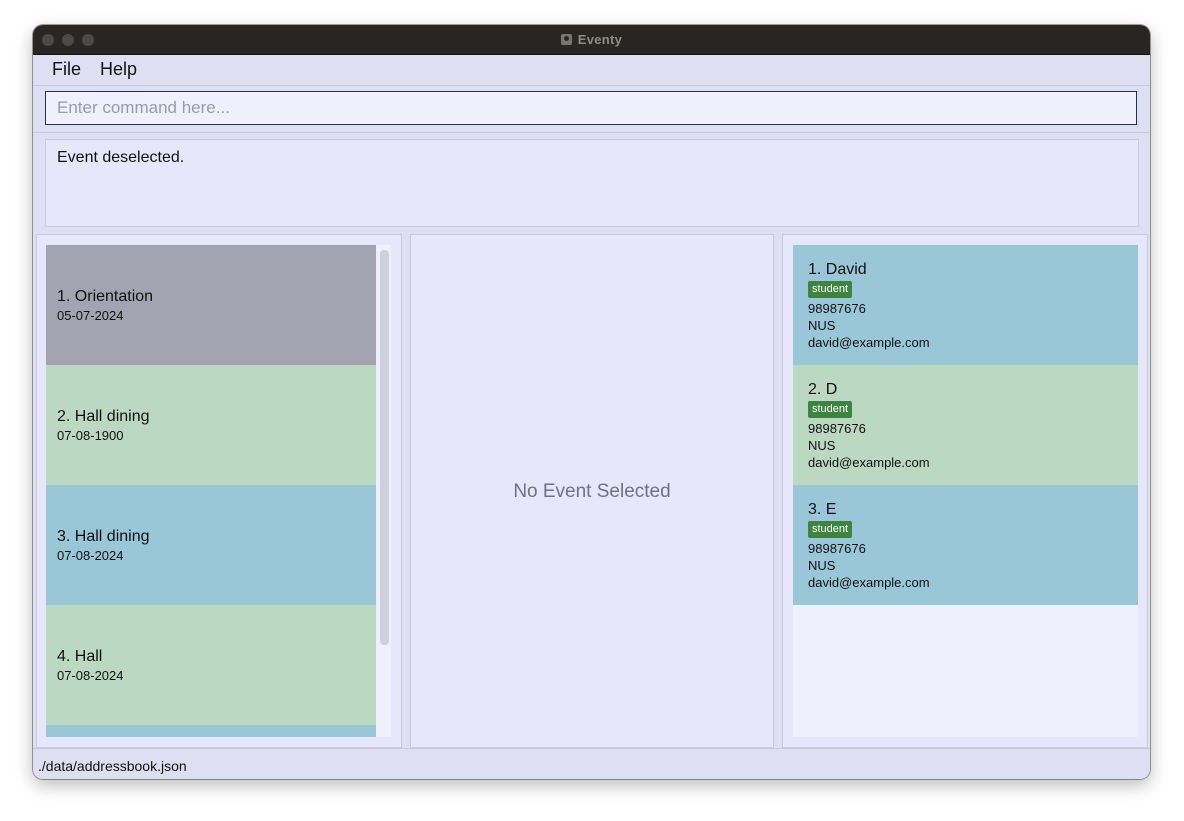 The width and height of the screenshot is (1184, 821). I want to click on event-card-2: 2. Hall dining 07-08-1900, so click(211, 425).